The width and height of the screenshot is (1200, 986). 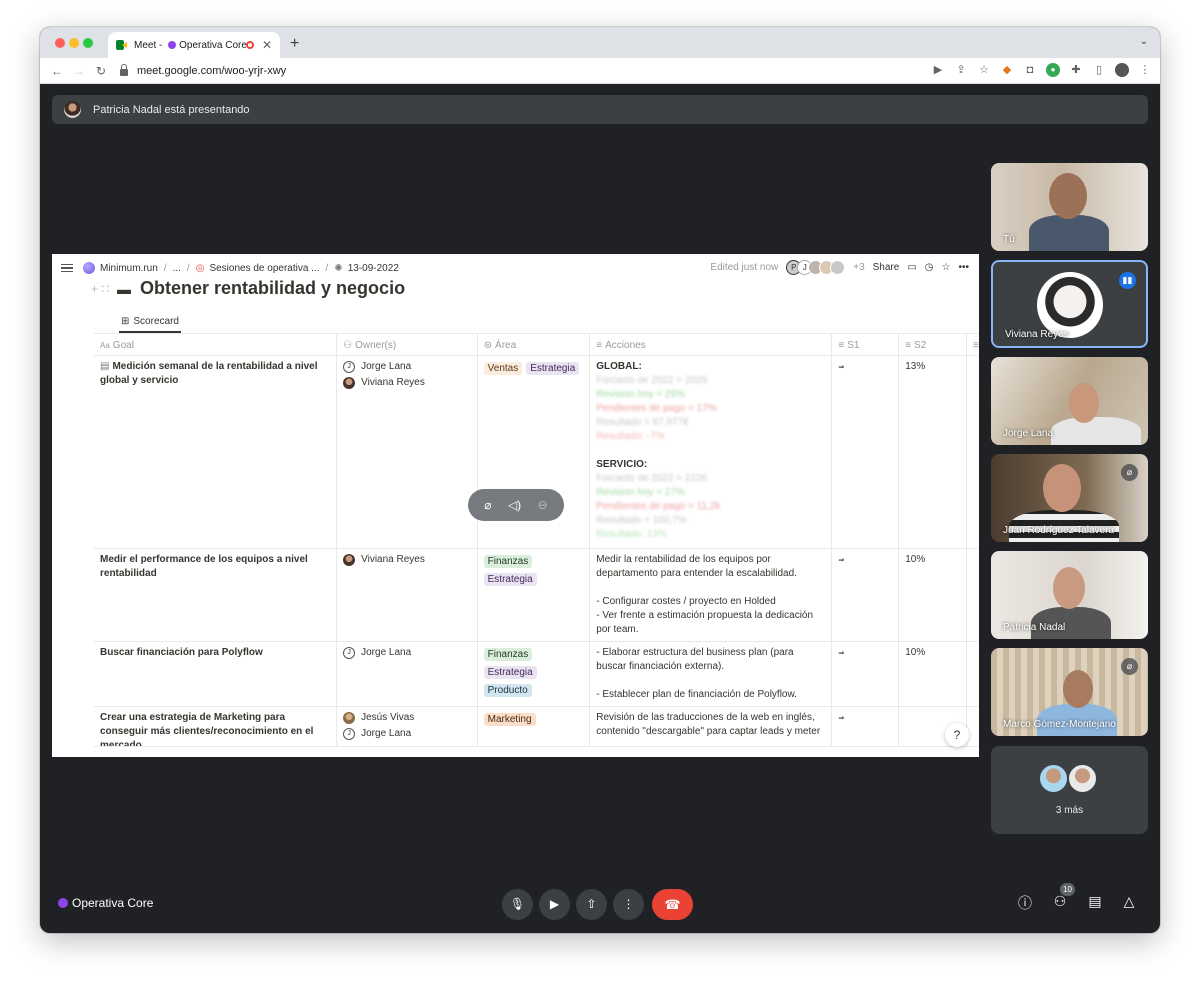 What do you see at coordinates (407, 452) in the screenshot?
I see `owners-cell: J Jorge Lana Viviana Reyes` at bounding box center [407, 452].